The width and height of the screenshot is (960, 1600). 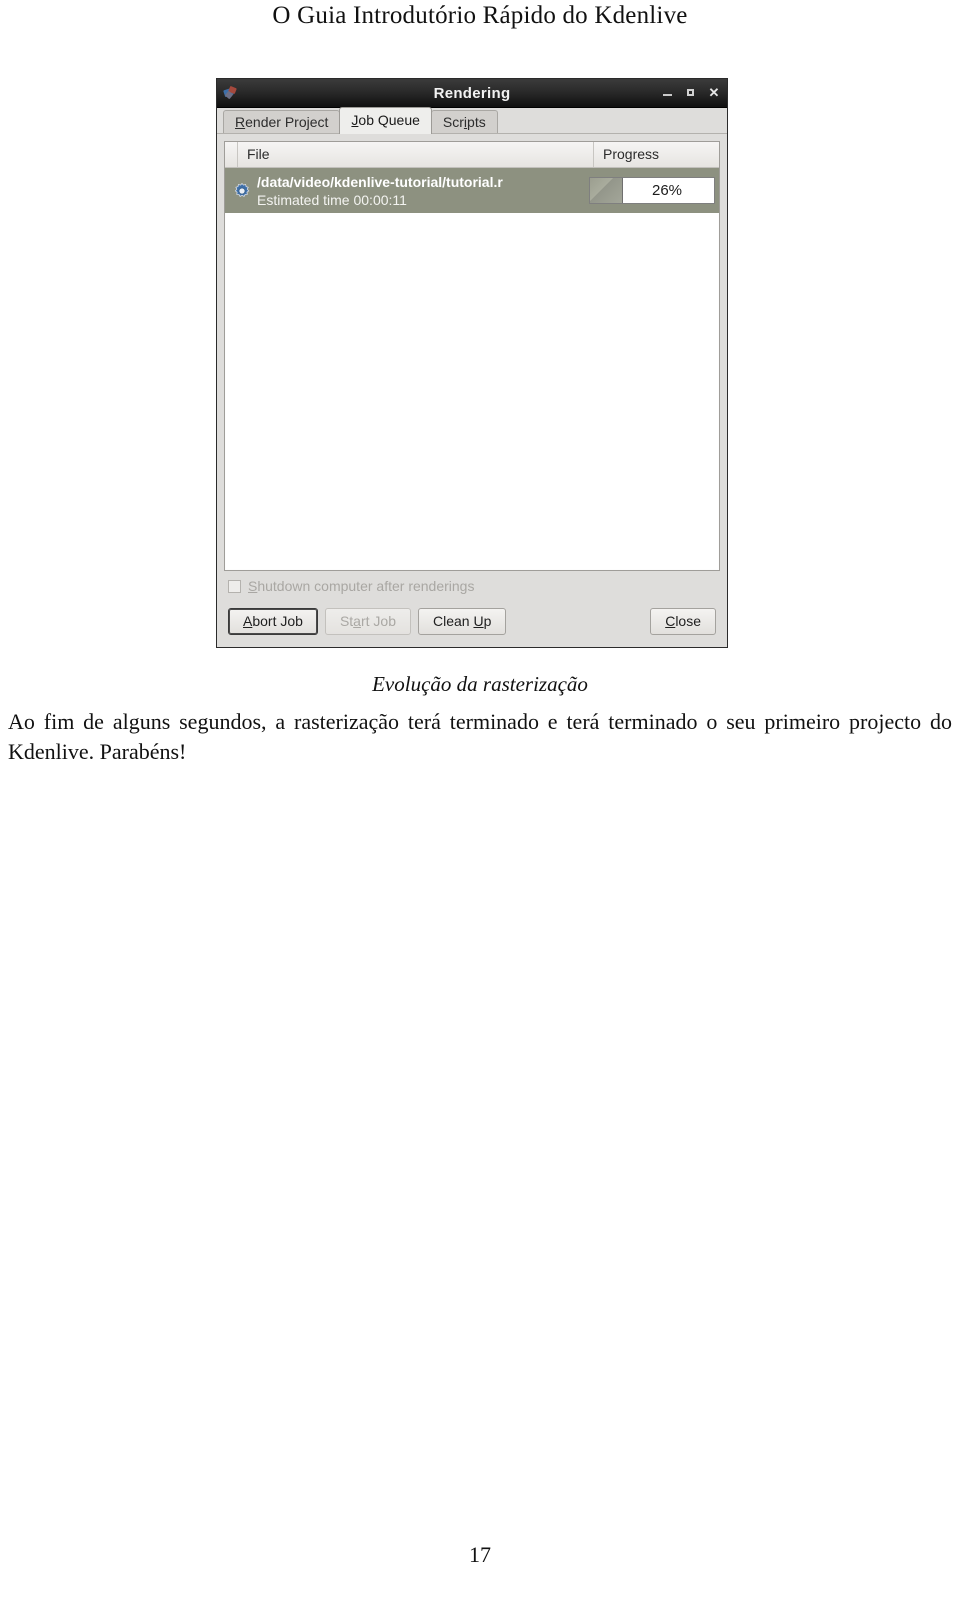 I want to click on job-progress-cell: 26%, so click(x=653, y=190).